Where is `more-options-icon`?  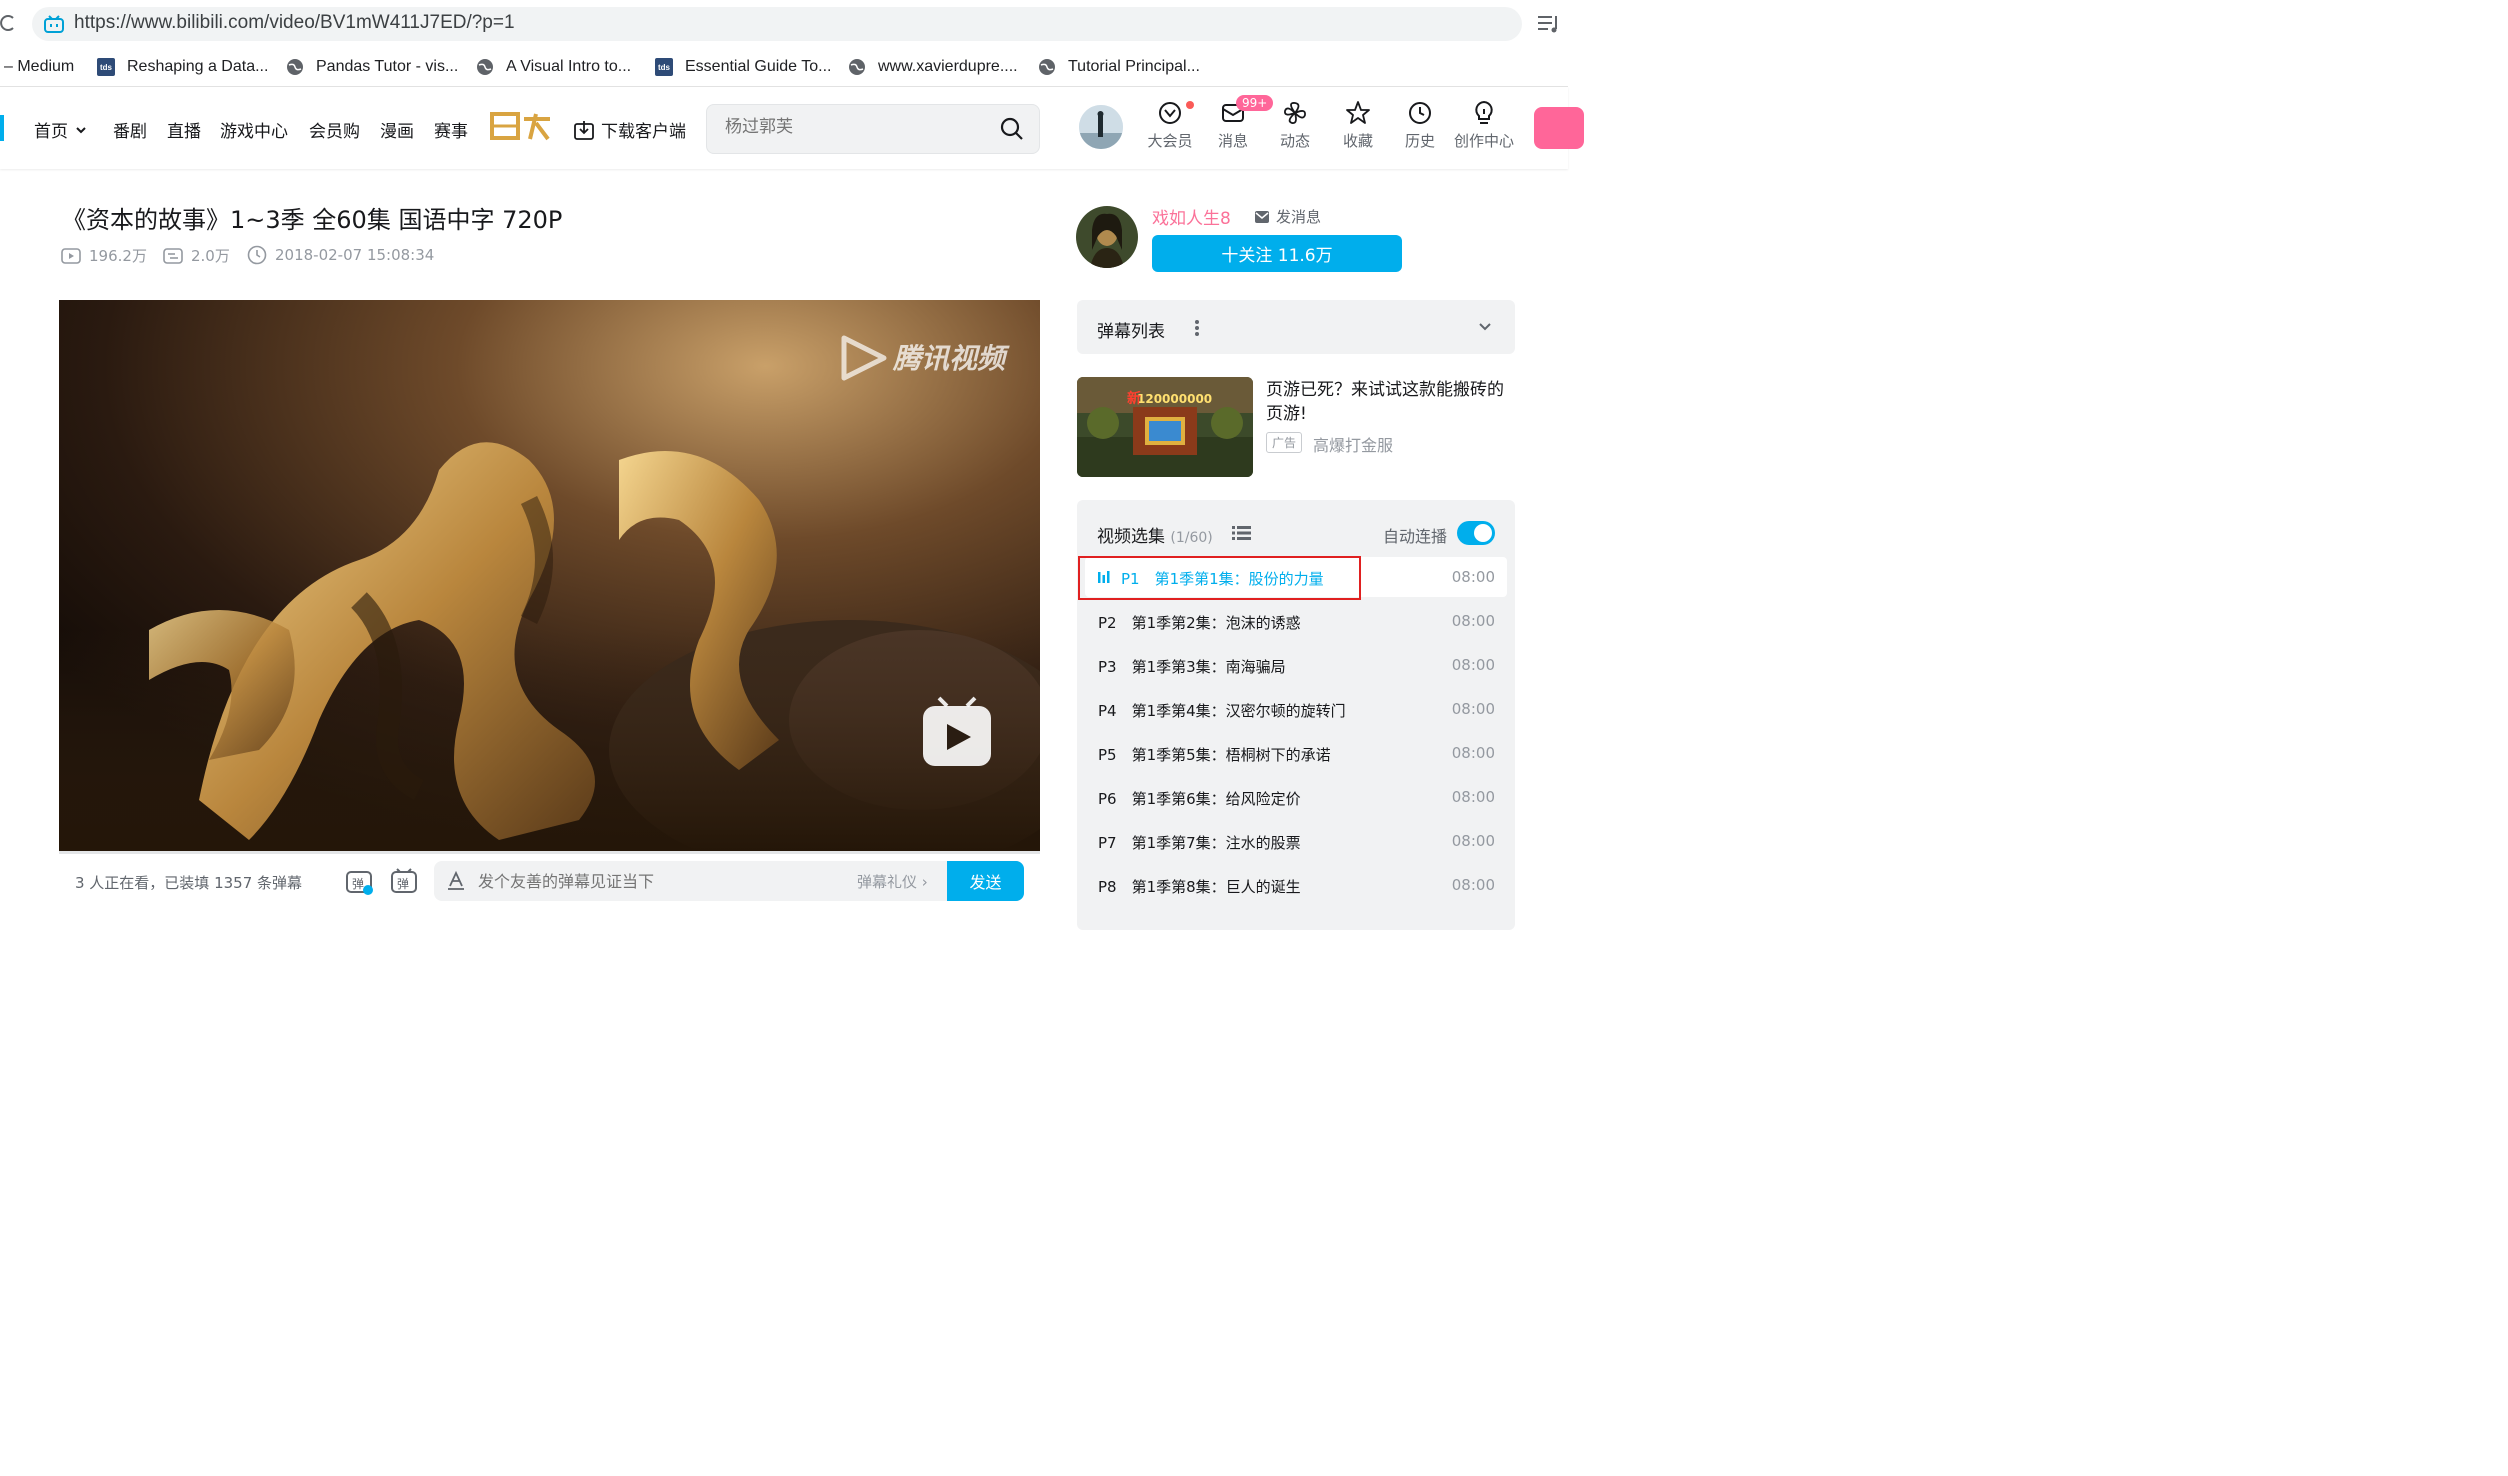
more-options-icon is located at coordinates (1197, 328).